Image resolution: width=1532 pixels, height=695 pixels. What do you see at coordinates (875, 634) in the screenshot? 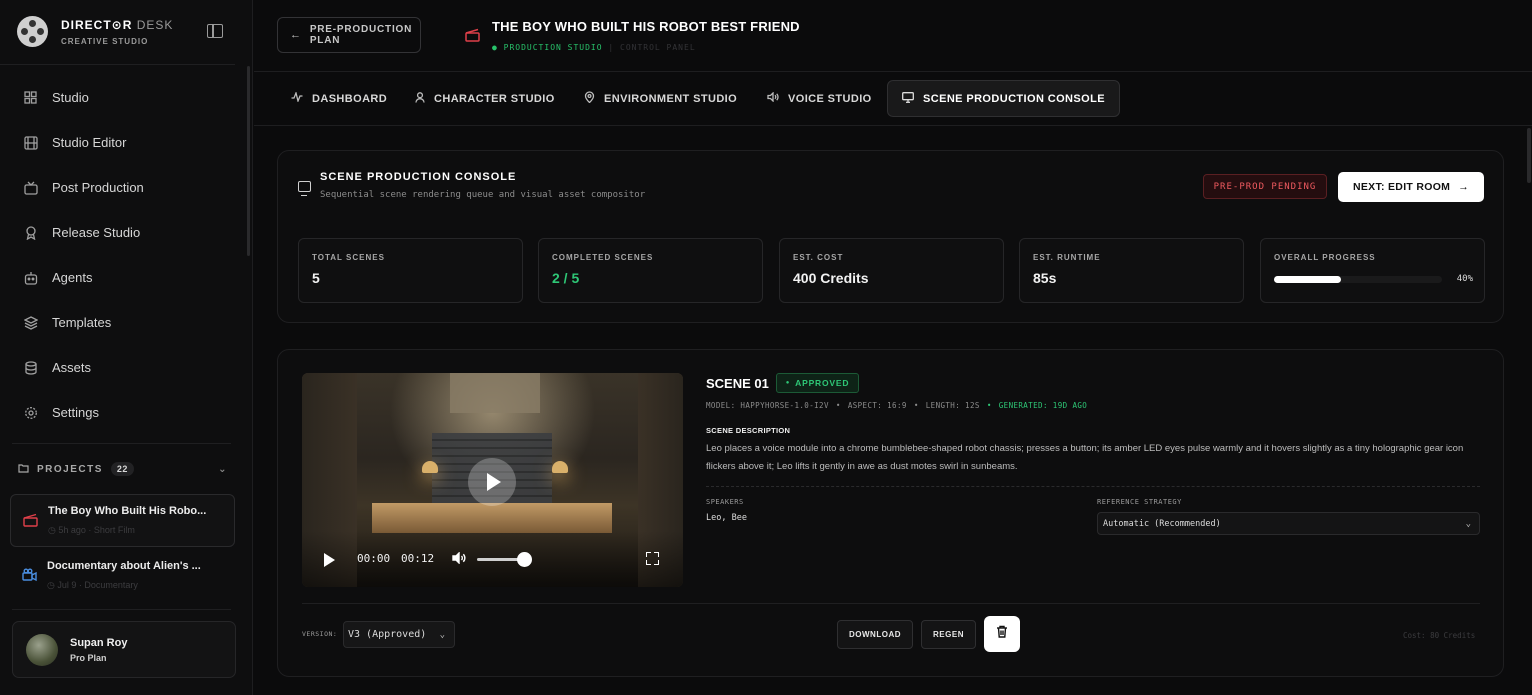
I see `download-button: DOWNLOAD` at bounding box center [875, 634].